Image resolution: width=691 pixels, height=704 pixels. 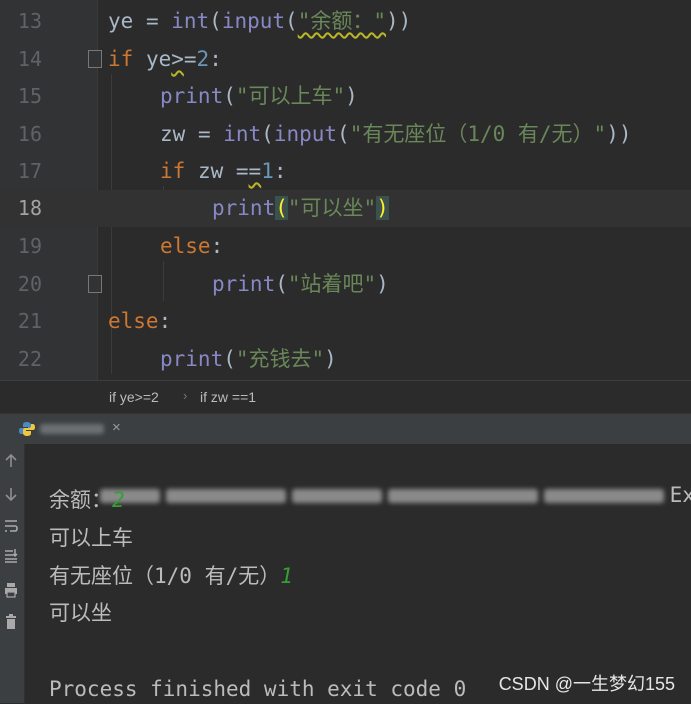 I want to click on command-tail: Ex, so click(x=680, y=495).